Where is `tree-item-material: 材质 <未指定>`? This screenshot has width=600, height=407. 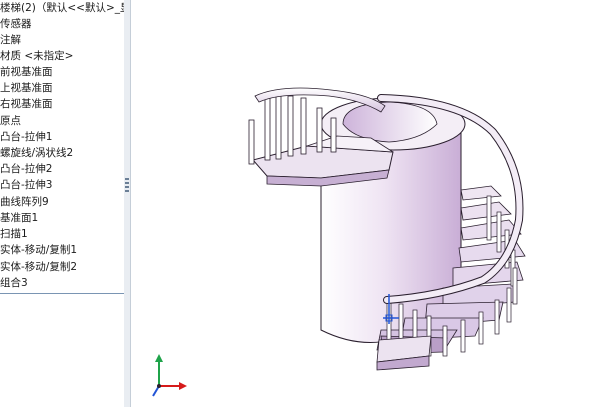
tree-item-material: 材质 <未指定> is located at coordinates (36, 56).